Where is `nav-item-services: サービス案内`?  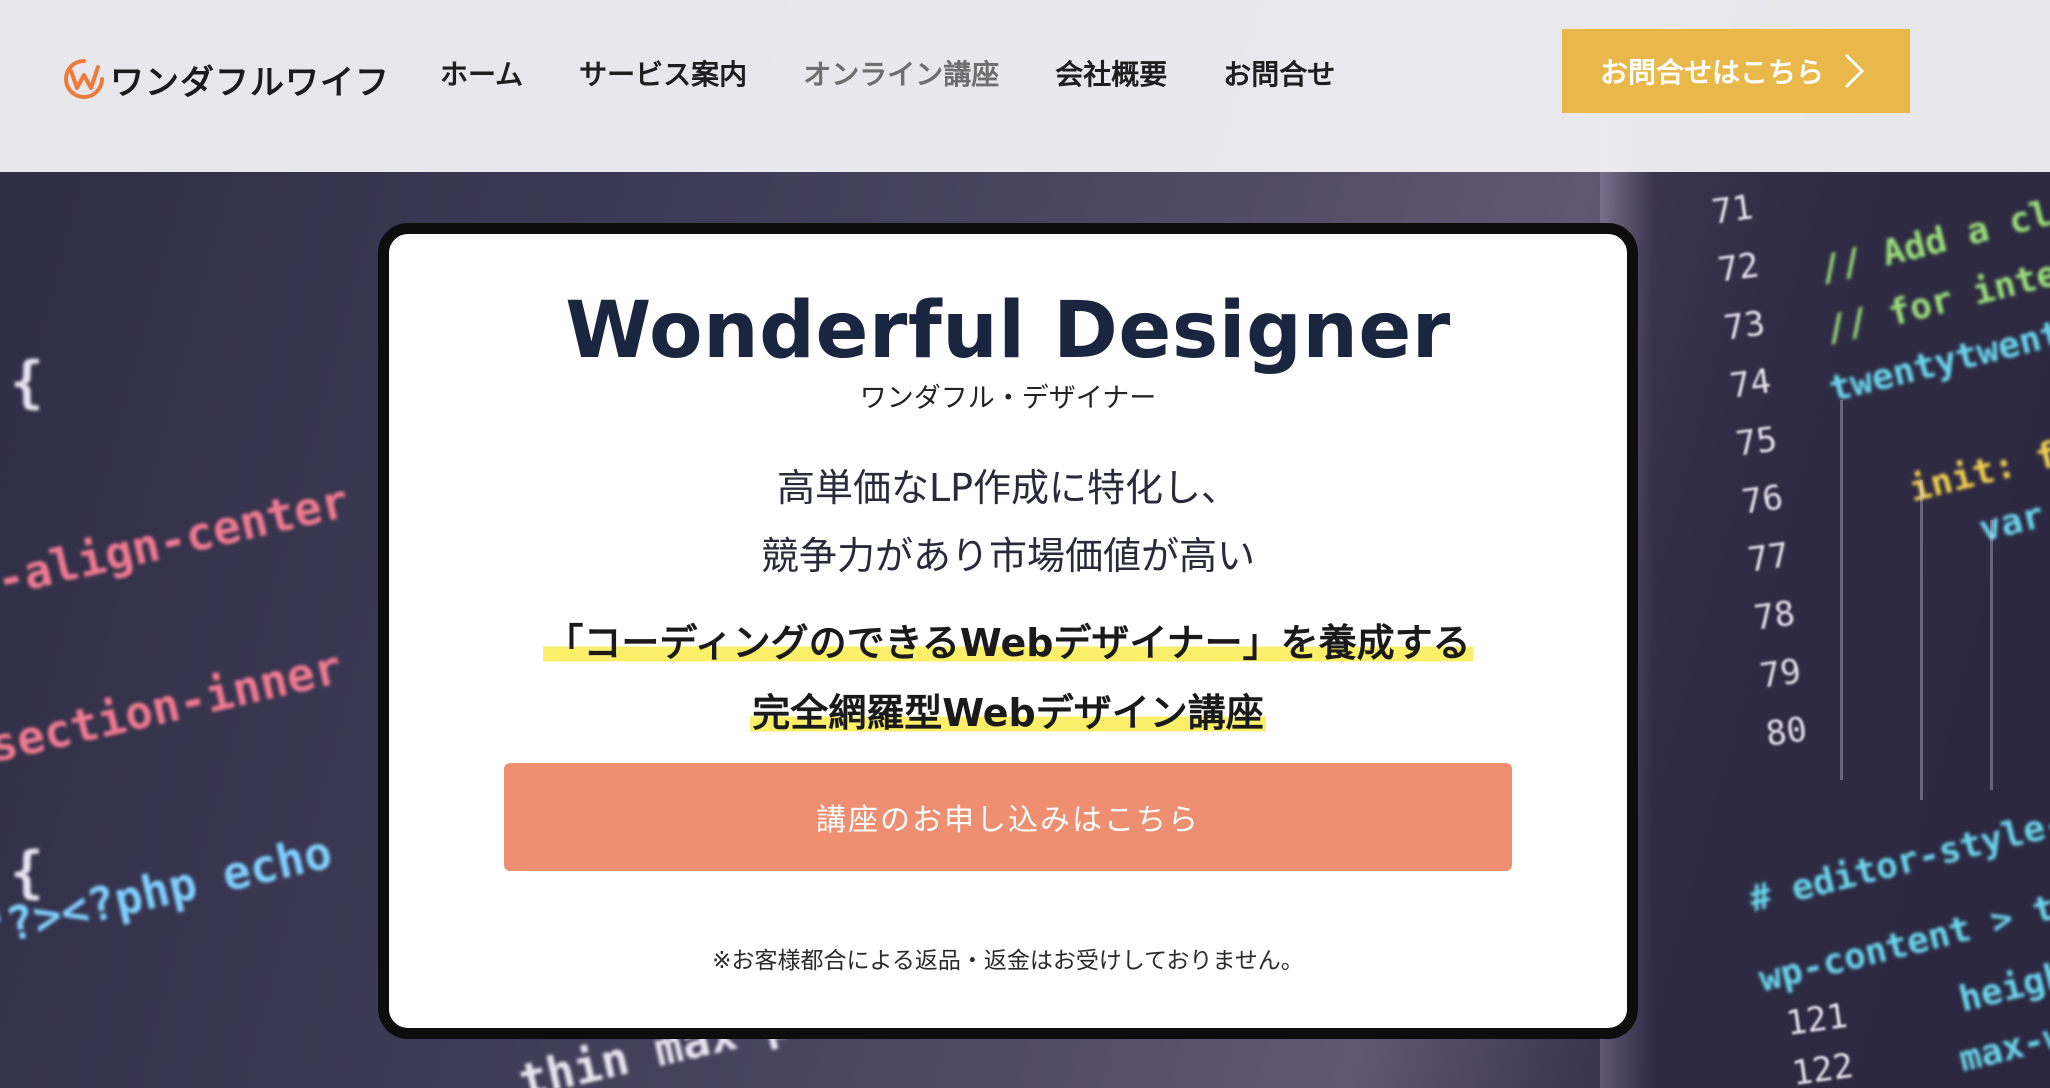 nav-item-services: サービス案内 is located at coordinates (663, 75).